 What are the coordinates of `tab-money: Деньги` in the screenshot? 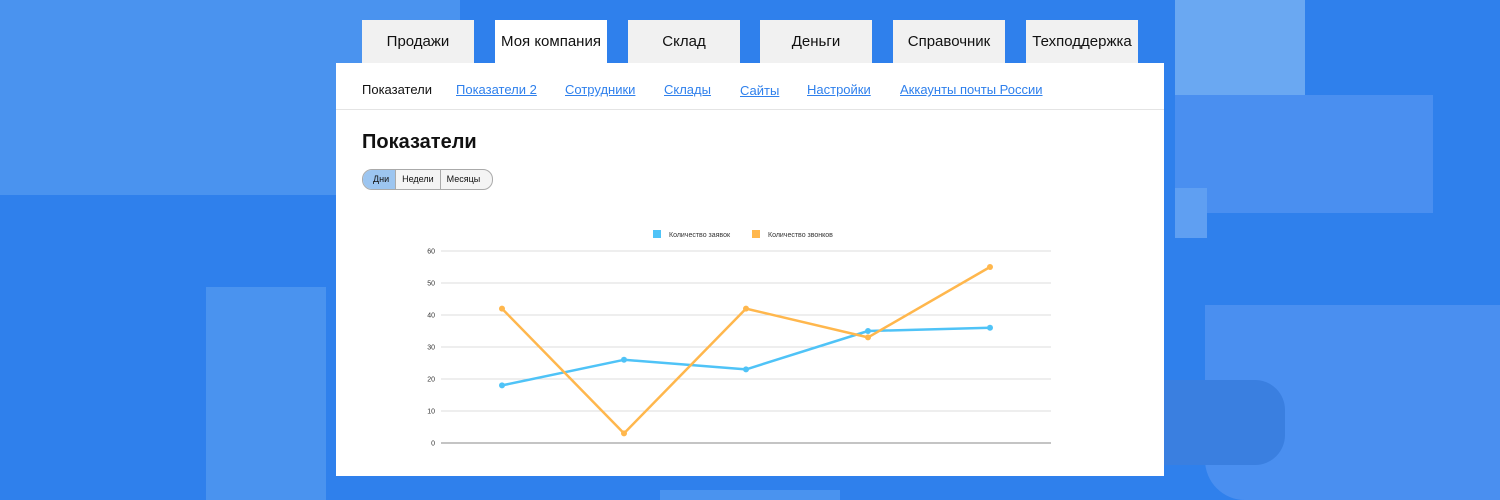 It's located at (816, 42).